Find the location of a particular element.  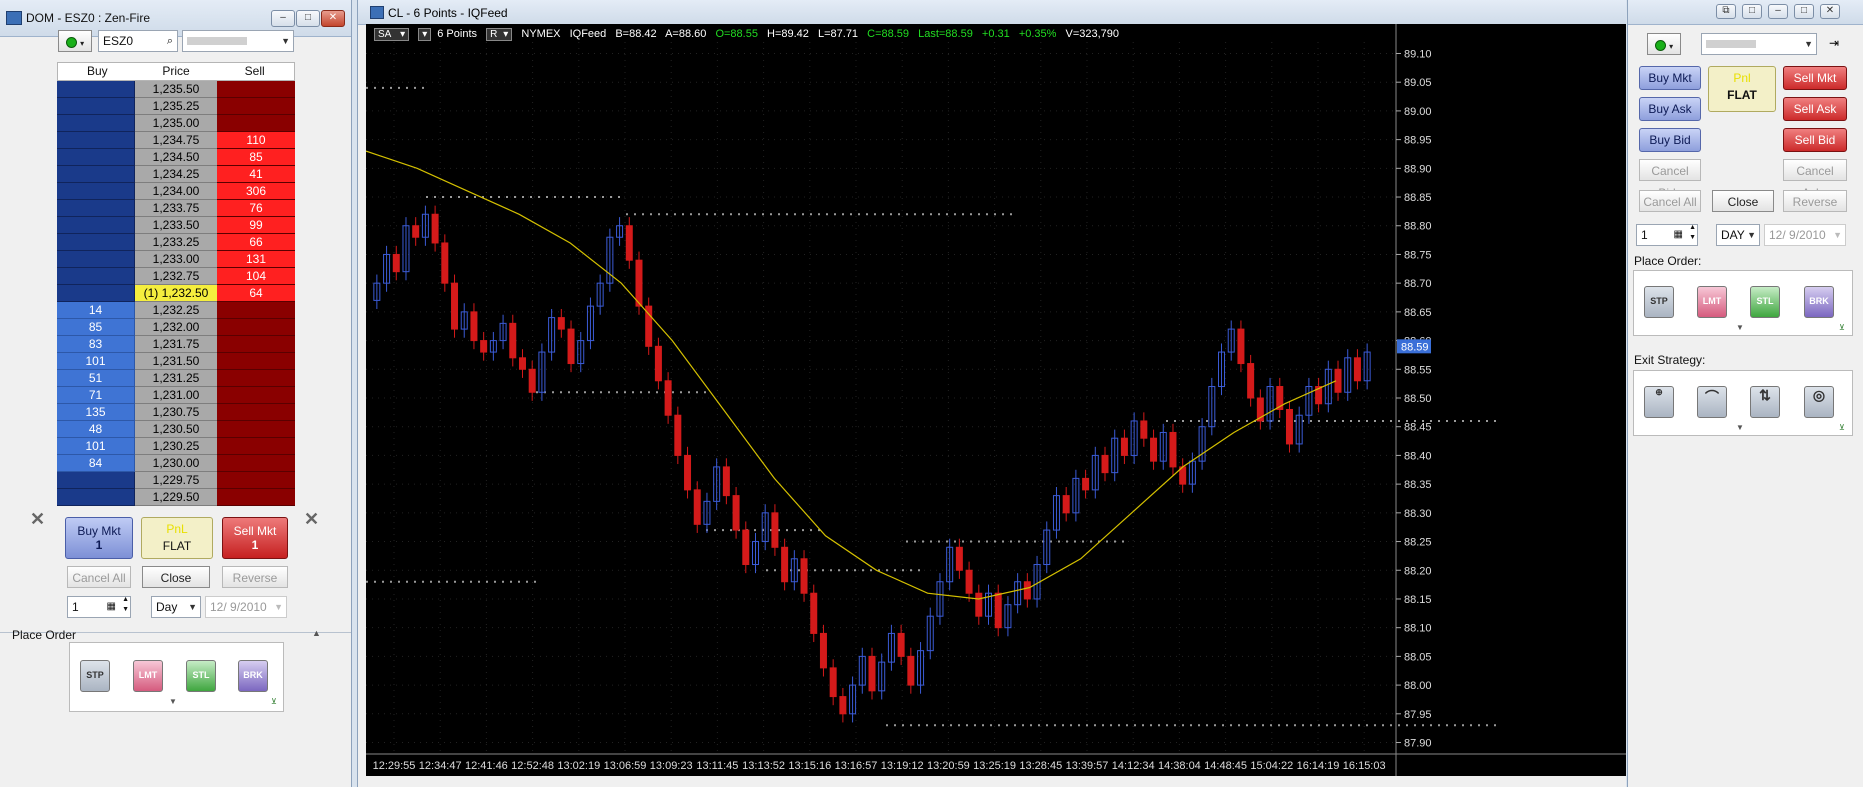

ladder-row: 83 1,231.75 is located at coordinates (176, 344).